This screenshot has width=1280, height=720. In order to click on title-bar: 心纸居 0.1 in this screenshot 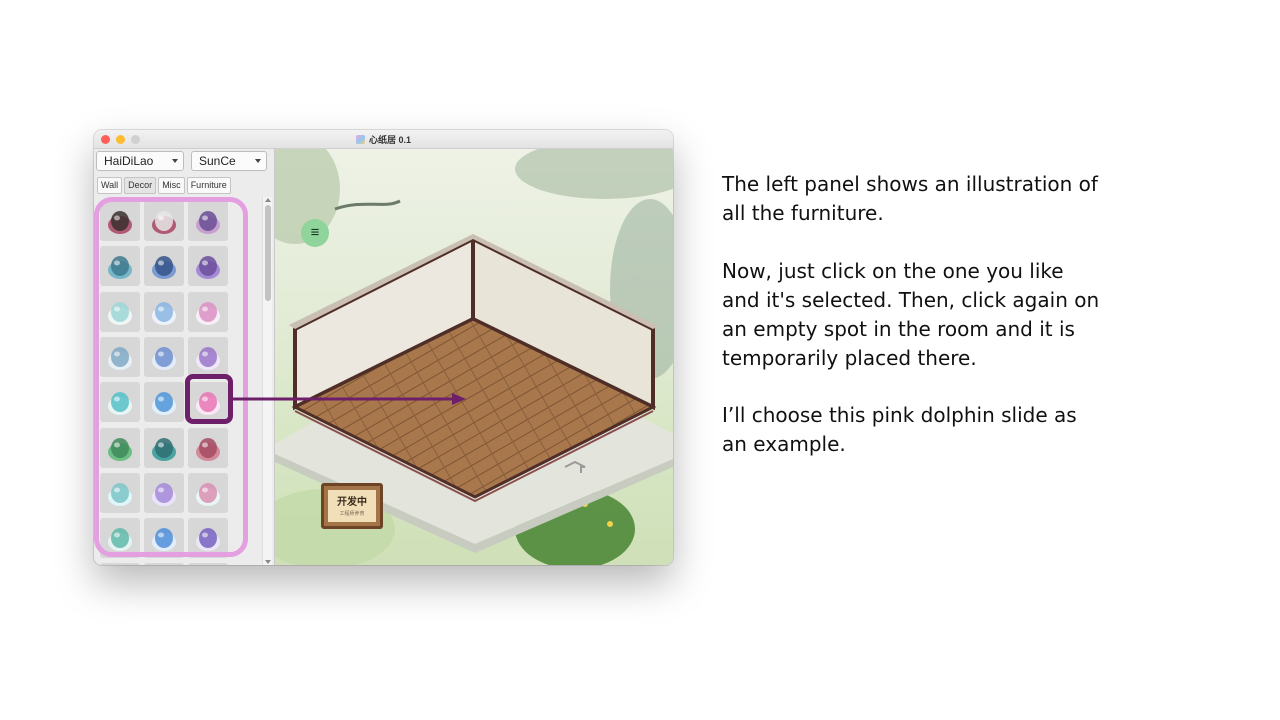, I will do `click(383, 139)`.